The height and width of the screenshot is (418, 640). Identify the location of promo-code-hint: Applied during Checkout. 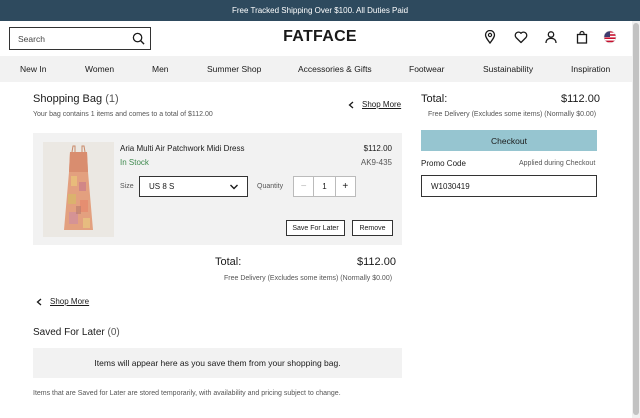
(557, 163).